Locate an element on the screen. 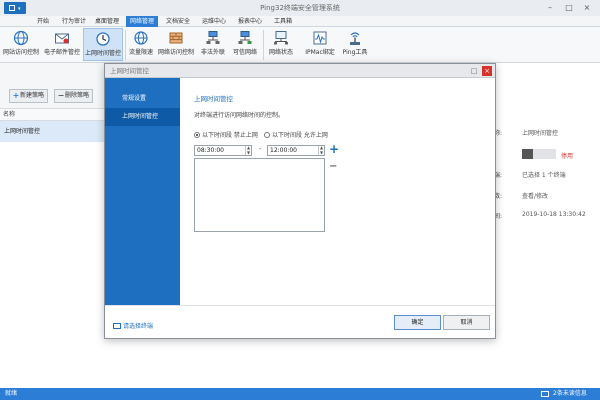 This screenshot has width=600, height=400. tab-behavior-audit: 行为审计 is located at coordinates (74, 21).